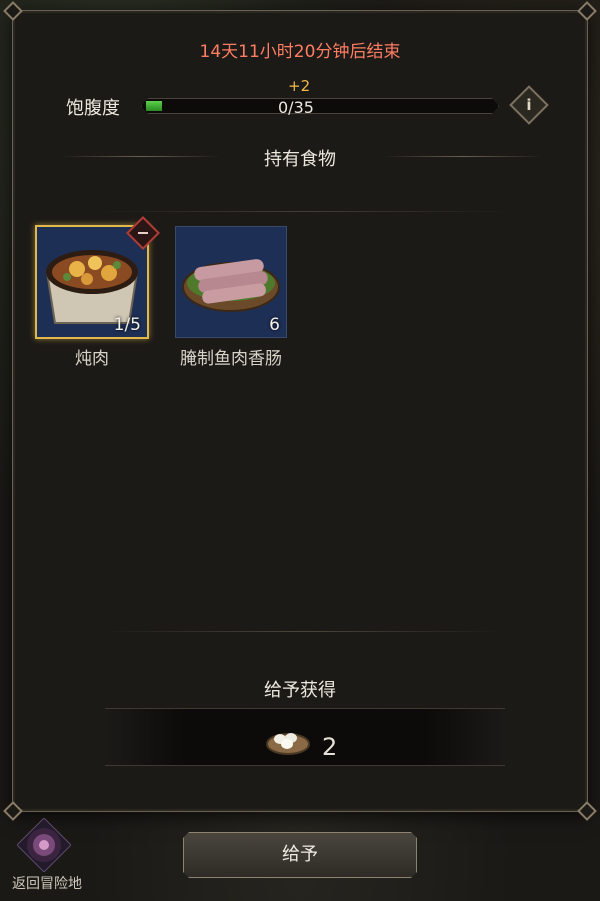 This screenshot has width=600, height=901. What do you see at coordinates (93, 108) in the screenshot?
I see `satiety-label: 饱腹度` at bounding box center [93, 108].